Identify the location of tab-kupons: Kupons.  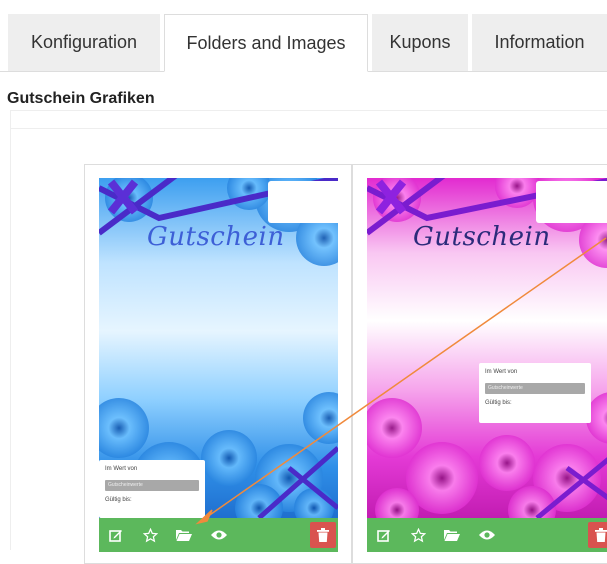
(420, 42).